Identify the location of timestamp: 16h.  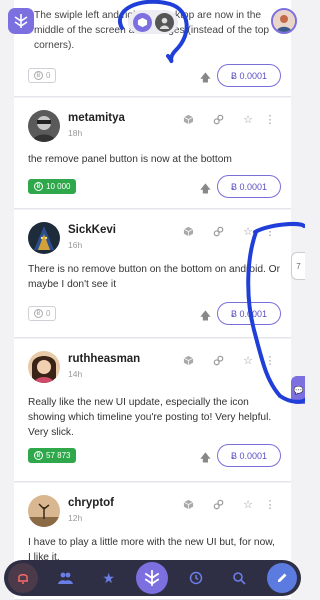
(75, 245).